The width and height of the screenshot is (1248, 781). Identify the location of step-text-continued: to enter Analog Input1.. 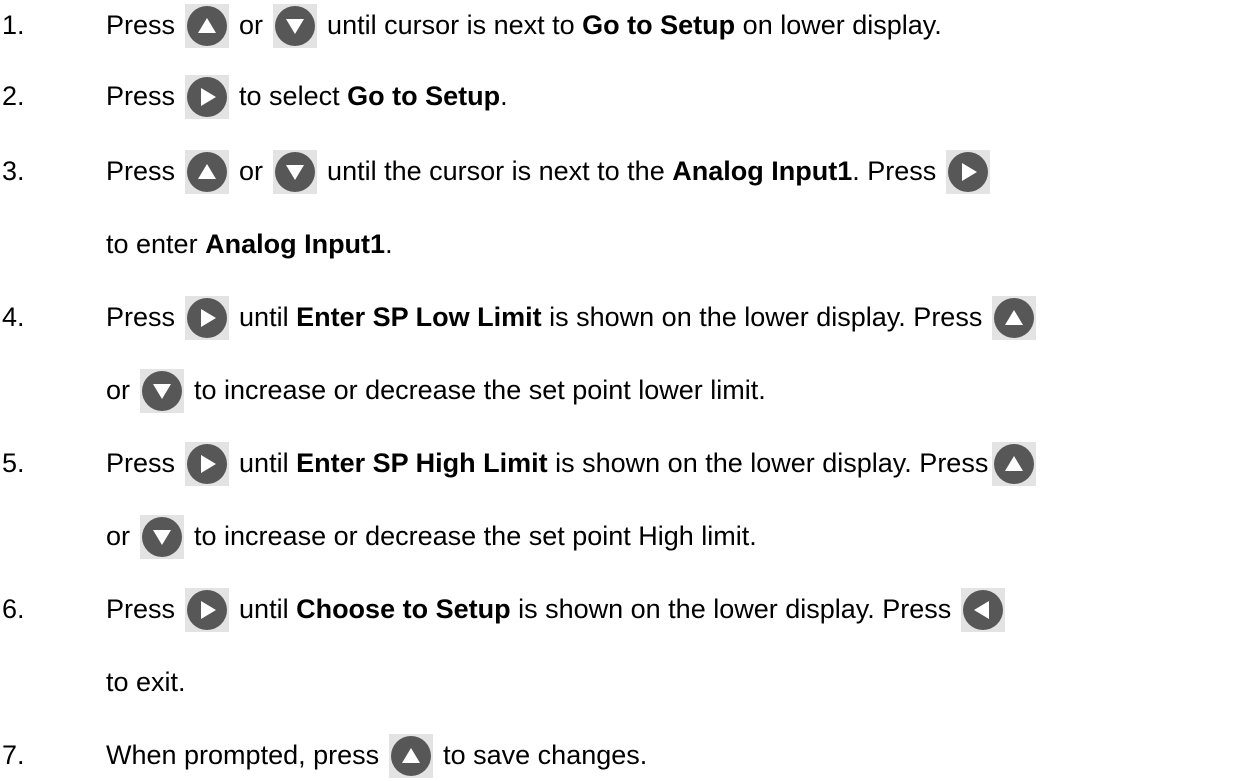
(249, 244).